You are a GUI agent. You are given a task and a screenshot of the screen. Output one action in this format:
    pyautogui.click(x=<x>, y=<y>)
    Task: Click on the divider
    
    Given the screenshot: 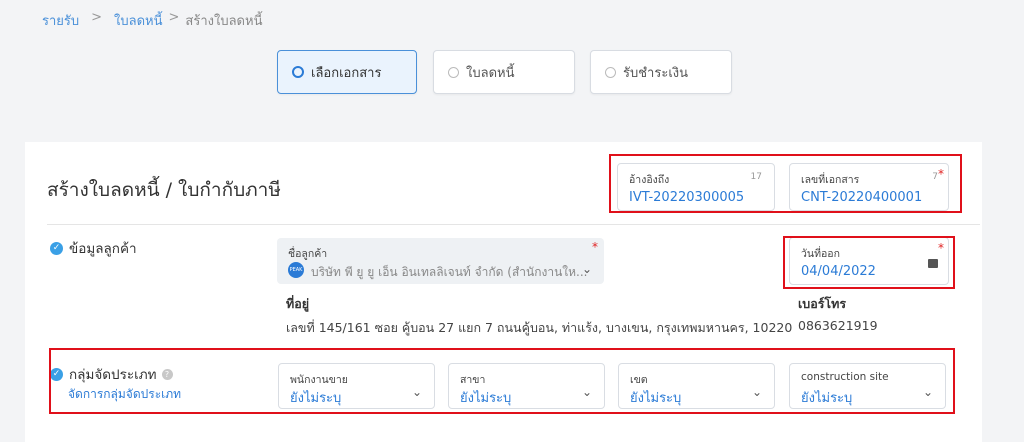 What is the action you would take?
    pyautogui.click(x=513, y=224)
    